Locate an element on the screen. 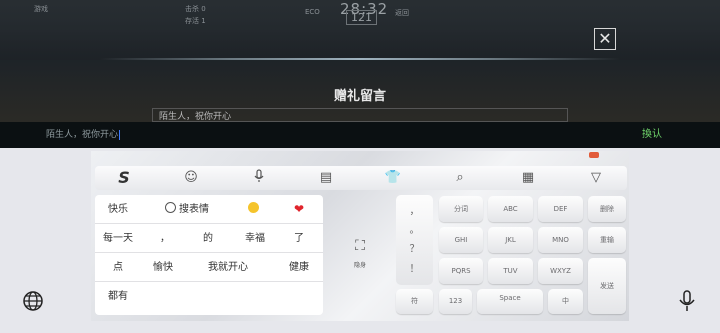 The width and height of the screenshot is (720, 333). suggestion-row: 点 愉快 我就开心 健康 is located at coordinates (209, 267).